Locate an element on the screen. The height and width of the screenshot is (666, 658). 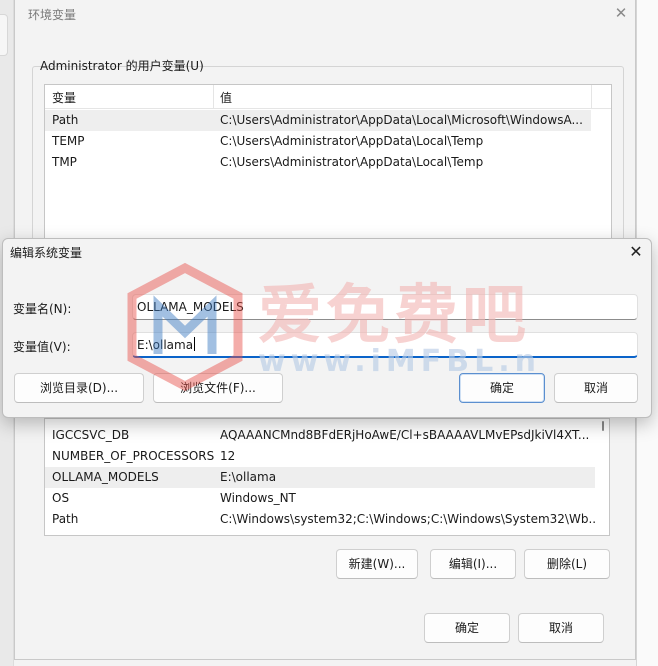
variable-name: IGCCSVC_DB is located at coordinates (91, 435).